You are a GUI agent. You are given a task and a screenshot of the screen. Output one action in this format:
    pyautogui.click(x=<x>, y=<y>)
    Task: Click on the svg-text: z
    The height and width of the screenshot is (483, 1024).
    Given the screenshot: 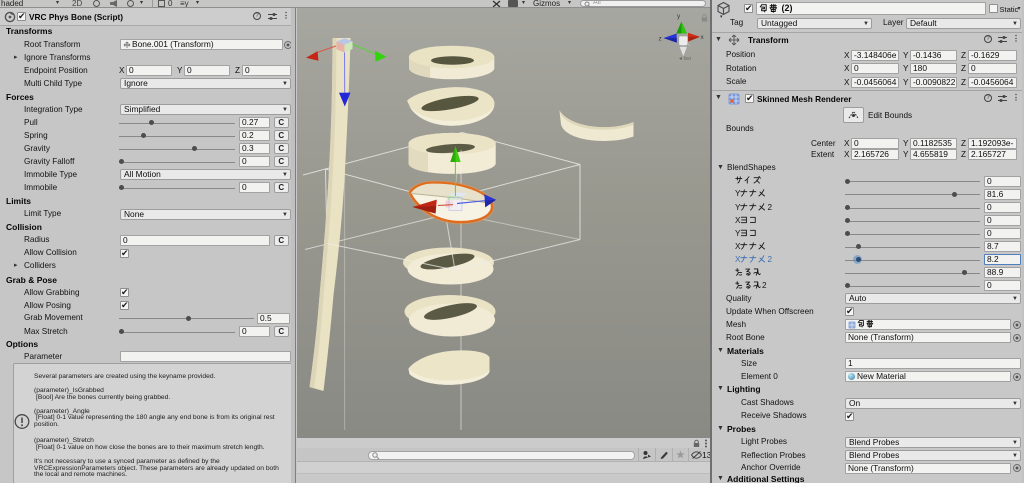 What is the action you would take?
    pyautogui.click(x=660, y=39)
    